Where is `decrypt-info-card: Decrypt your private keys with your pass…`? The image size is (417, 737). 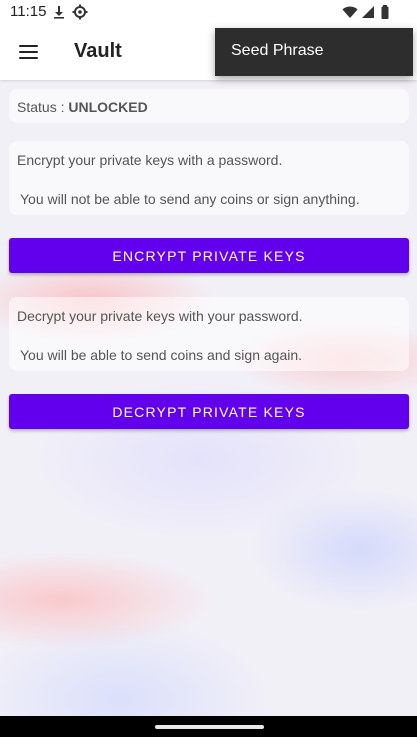
decrypt-info-card: Decrypt your private keys with your pass… is located at coordinates (209, 334).